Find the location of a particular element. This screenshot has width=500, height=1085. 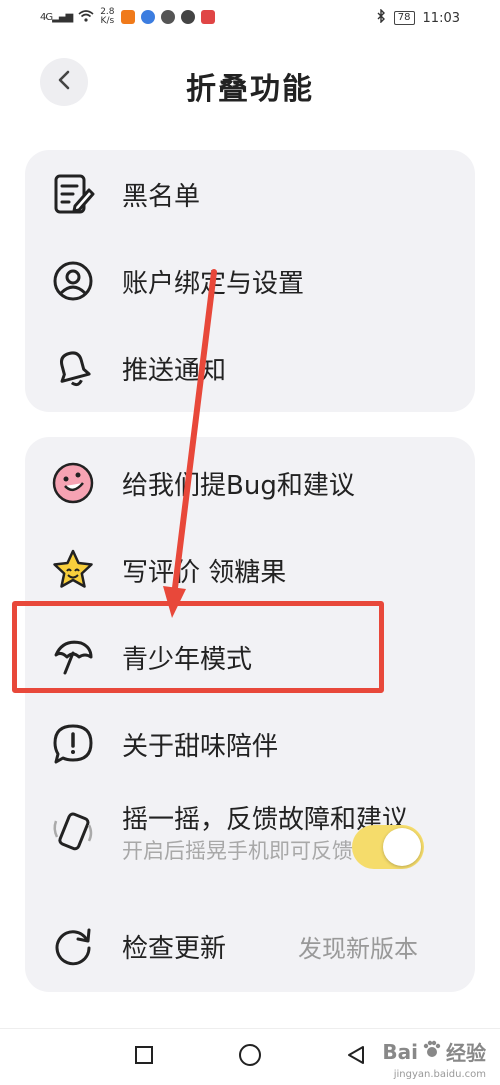

system-nav-bar: Bai 经验 jingyan.baidu.com is located at coordinates (250, 1056).